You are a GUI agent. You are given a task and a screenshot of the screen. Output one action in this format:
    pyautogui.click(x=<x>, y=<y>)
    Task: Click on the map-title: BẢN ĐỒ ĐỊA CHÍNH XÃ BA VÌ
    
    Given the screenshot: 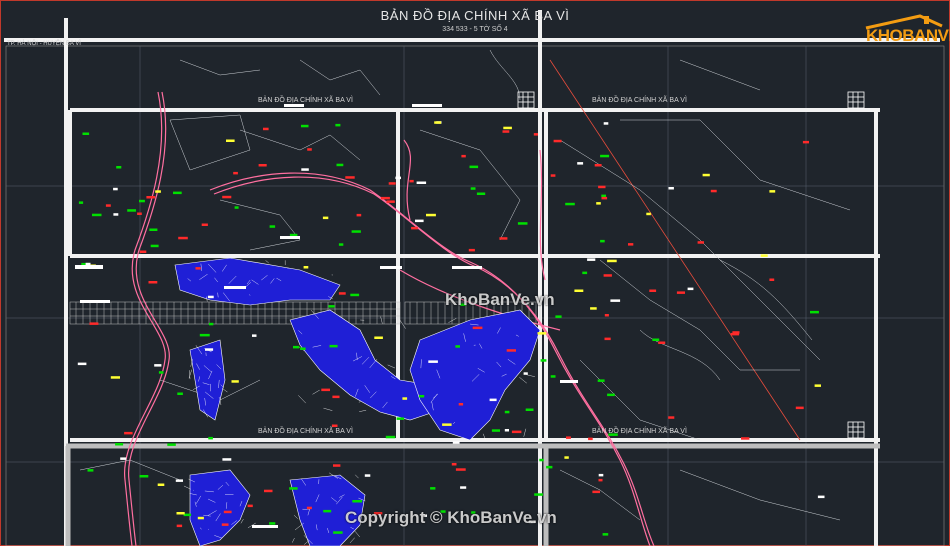 What is the action you would take?
    pyautogui.click(x=475, y=15)
    